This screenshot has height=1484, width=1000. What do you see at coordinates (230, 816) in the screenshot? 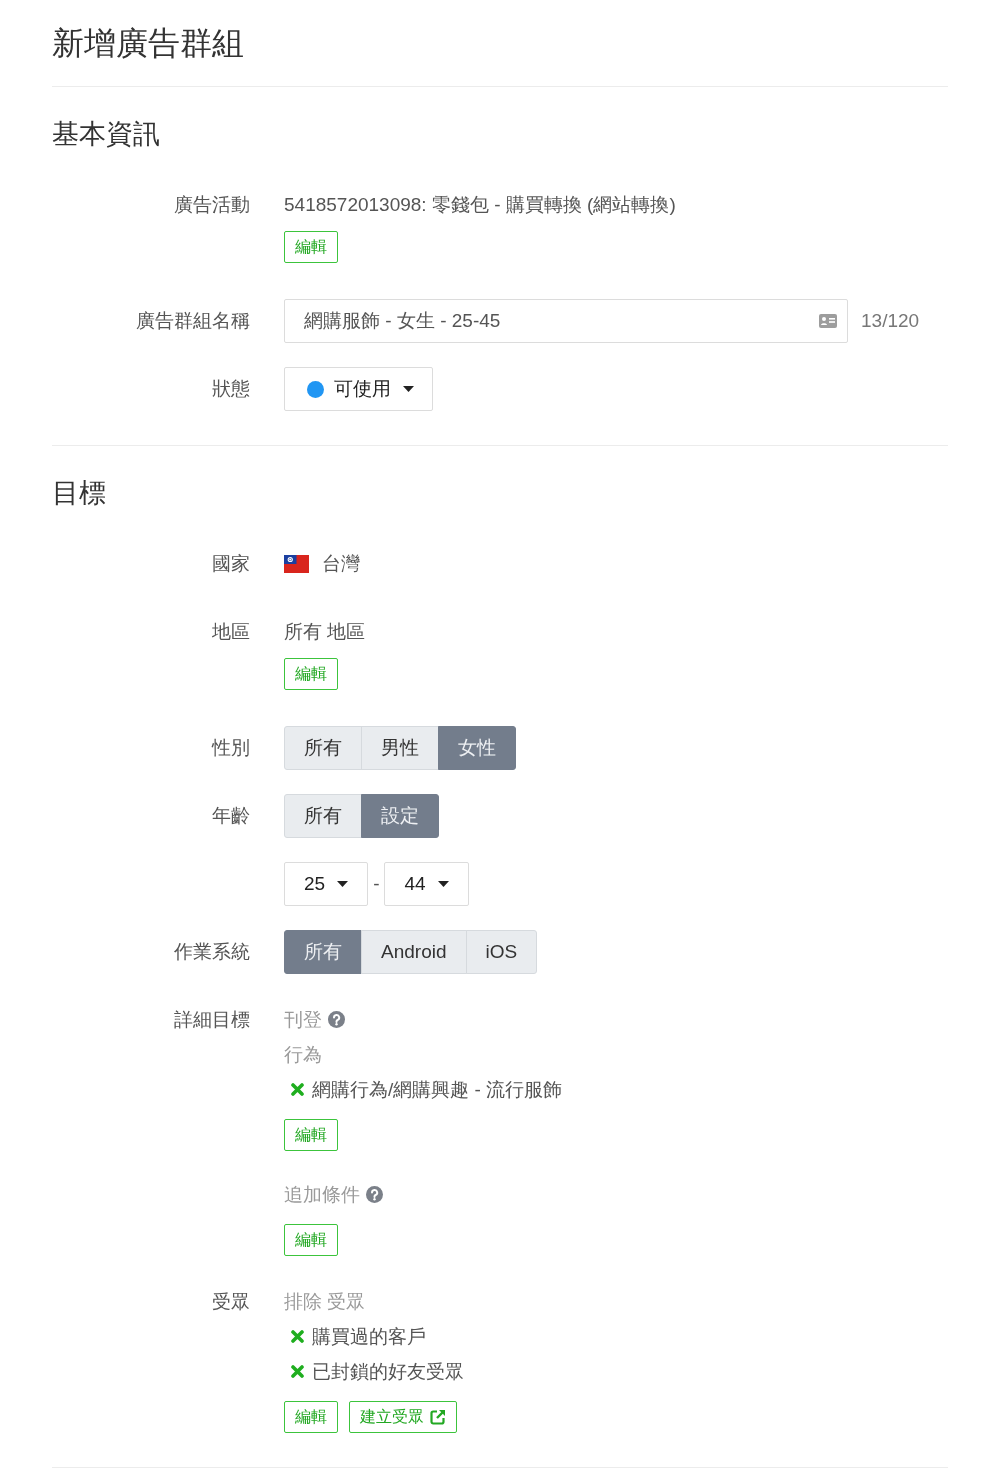
I see `field-label: 年齡` at bounding box center [230, 816].